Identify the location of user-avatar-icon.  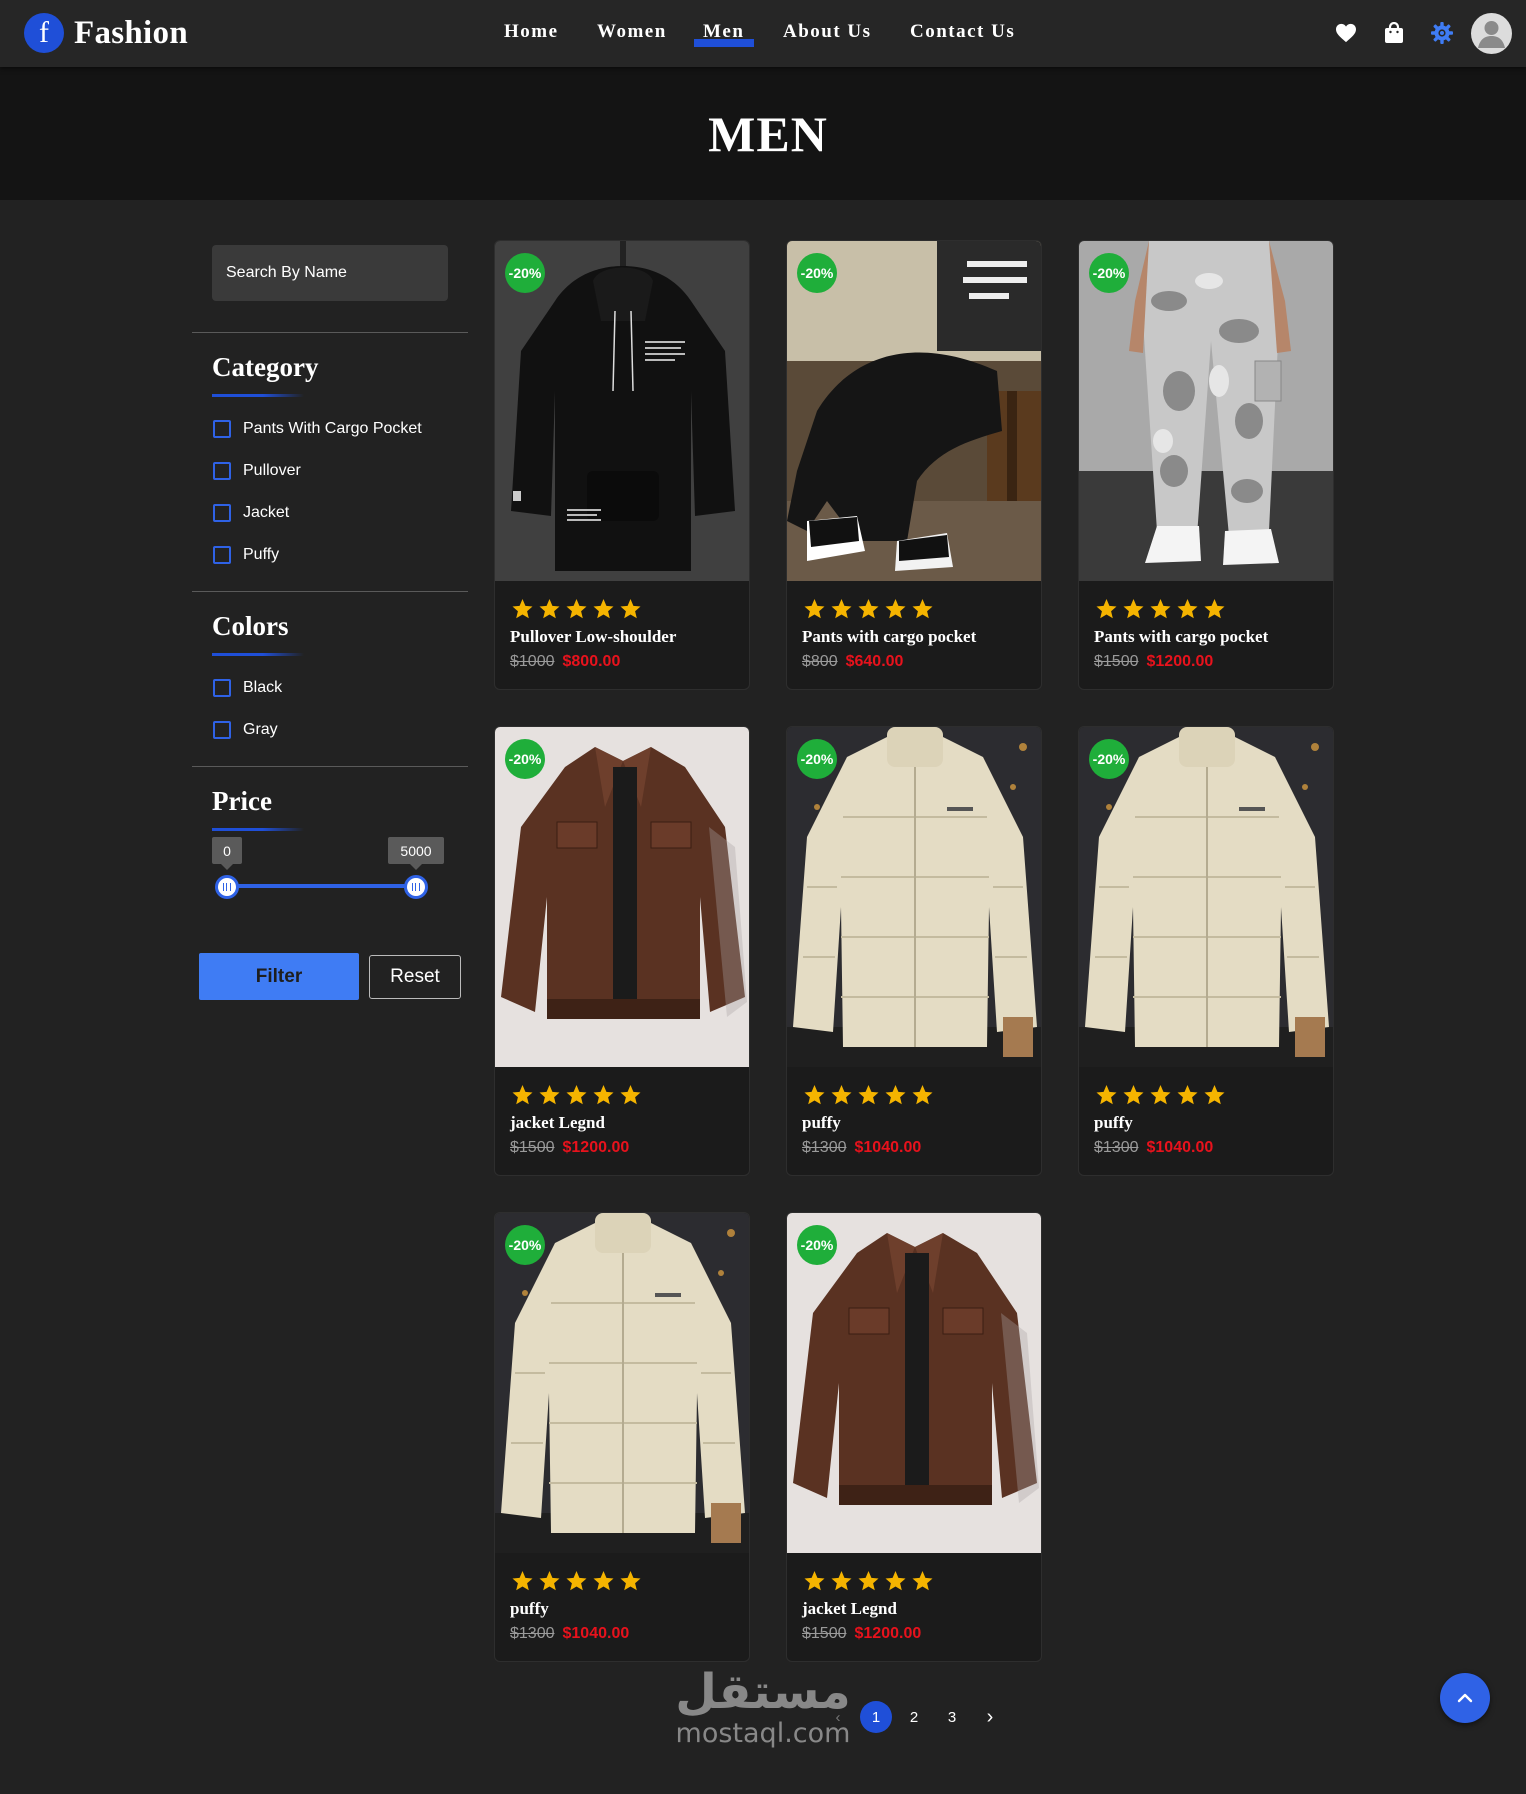
(1491, 33).